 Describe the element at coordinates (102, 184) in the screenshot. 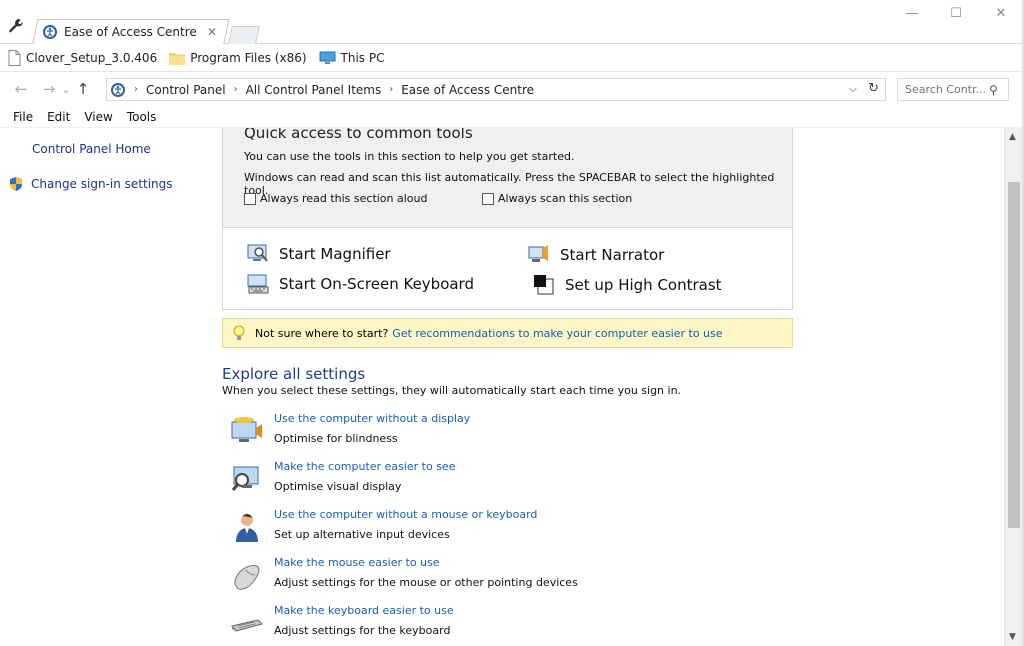

I see `signin-label: Change sign-in settings` at that location.